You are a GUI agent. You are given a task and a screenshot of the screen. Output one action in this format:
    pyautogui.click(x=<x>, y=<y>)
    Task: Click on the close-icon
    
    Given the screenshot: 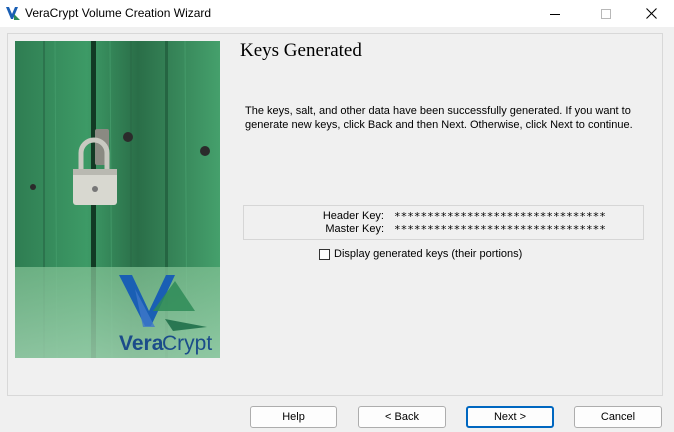 What is the action you would take?
    pyautogui.click(x=651, y=13)
    